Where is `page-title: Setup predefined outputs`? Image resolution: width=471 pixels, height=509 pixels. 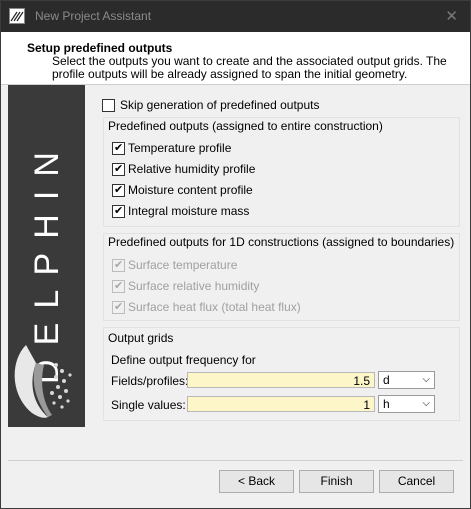 page-title: Setup predefined outputs is located at coordinates (100, 48).